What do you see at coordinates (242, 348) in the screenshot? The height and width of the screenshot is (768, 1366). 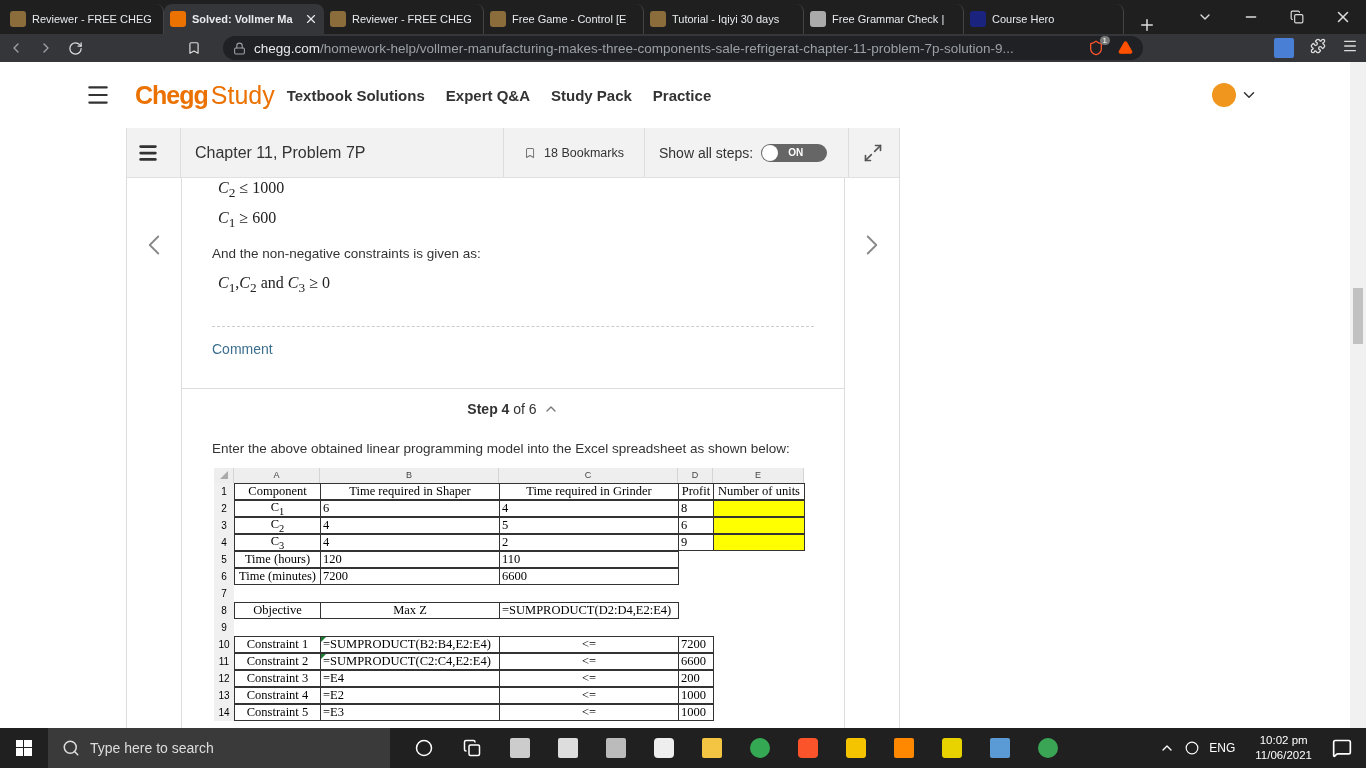 I see `comment-link: Comment` at bounding box center [242, 348].